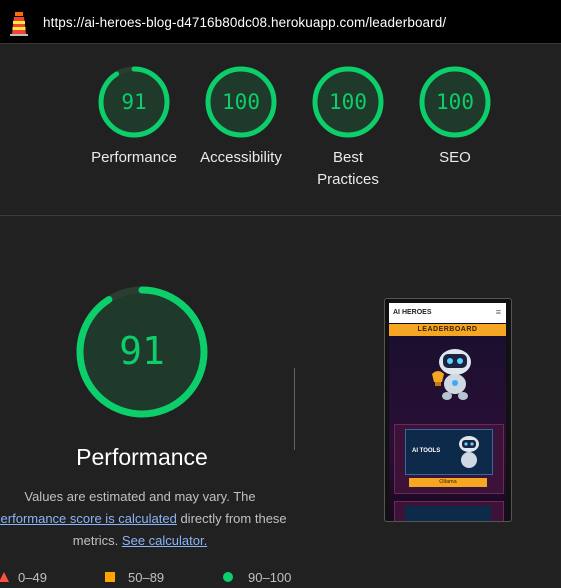  Describe the element at coordinates (448, 482) in the screenshot. I see `thumbnail-card-button: Ollama` at that location.